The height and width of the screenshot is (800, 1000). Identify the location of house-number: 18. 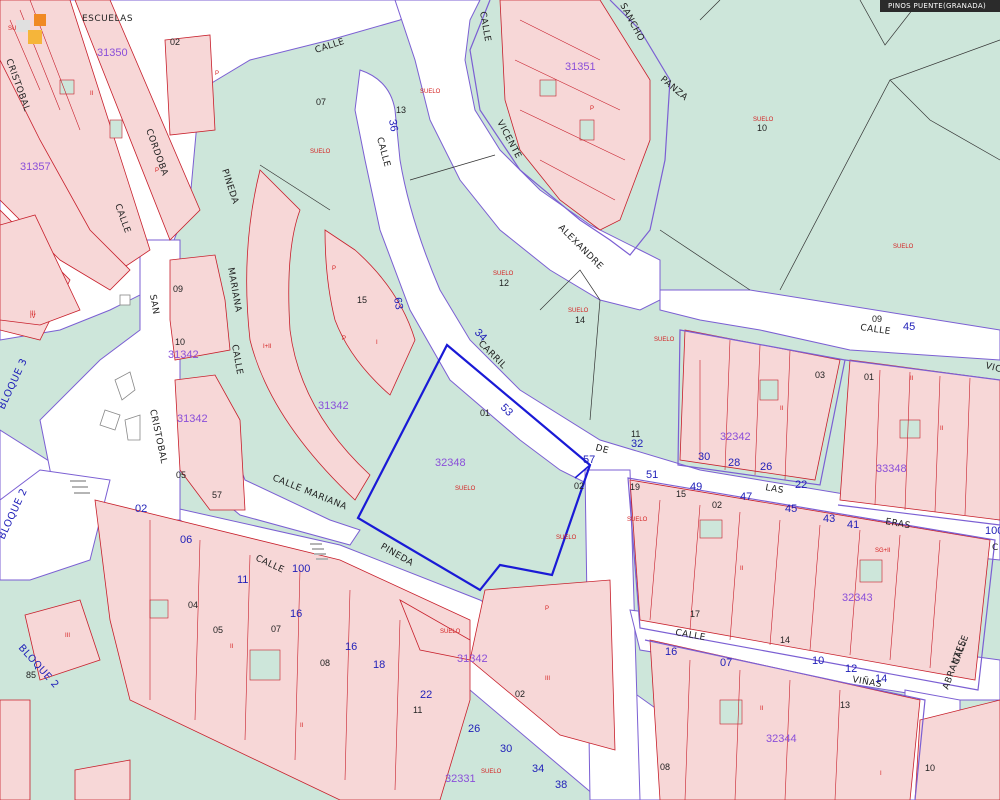
(379, 665).